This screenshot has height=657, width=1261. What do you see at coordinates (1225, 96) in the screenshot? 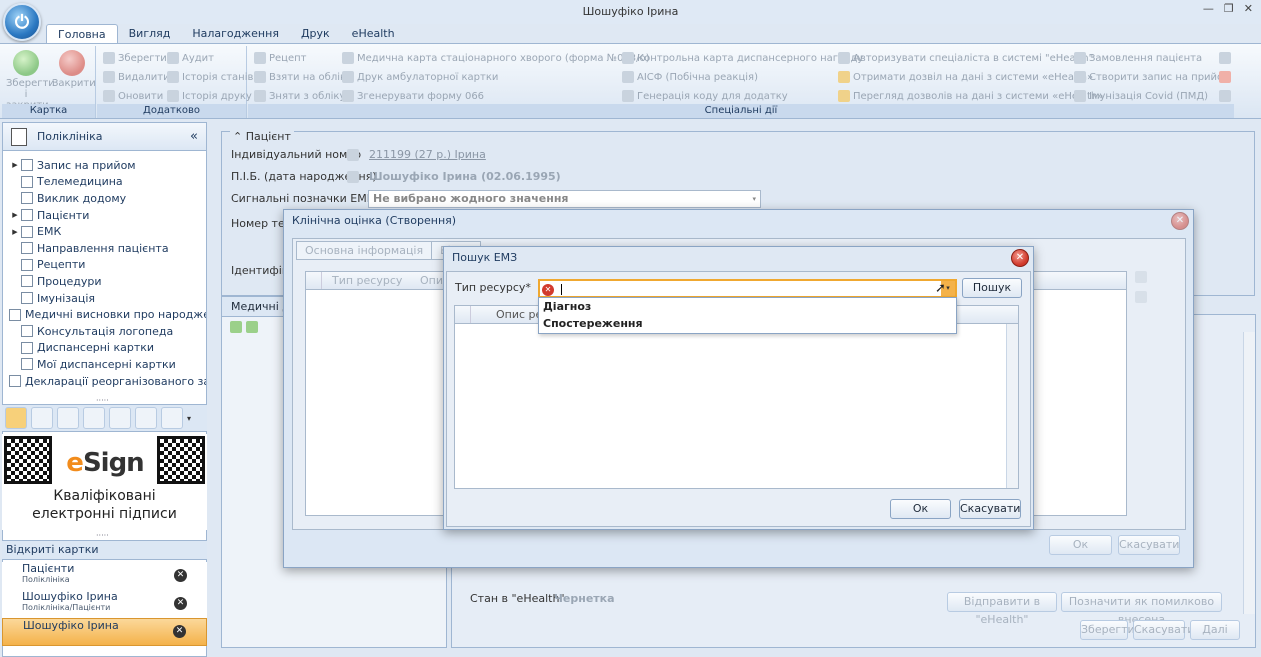
I see `list-icon` at bounding box center [1225, 96].